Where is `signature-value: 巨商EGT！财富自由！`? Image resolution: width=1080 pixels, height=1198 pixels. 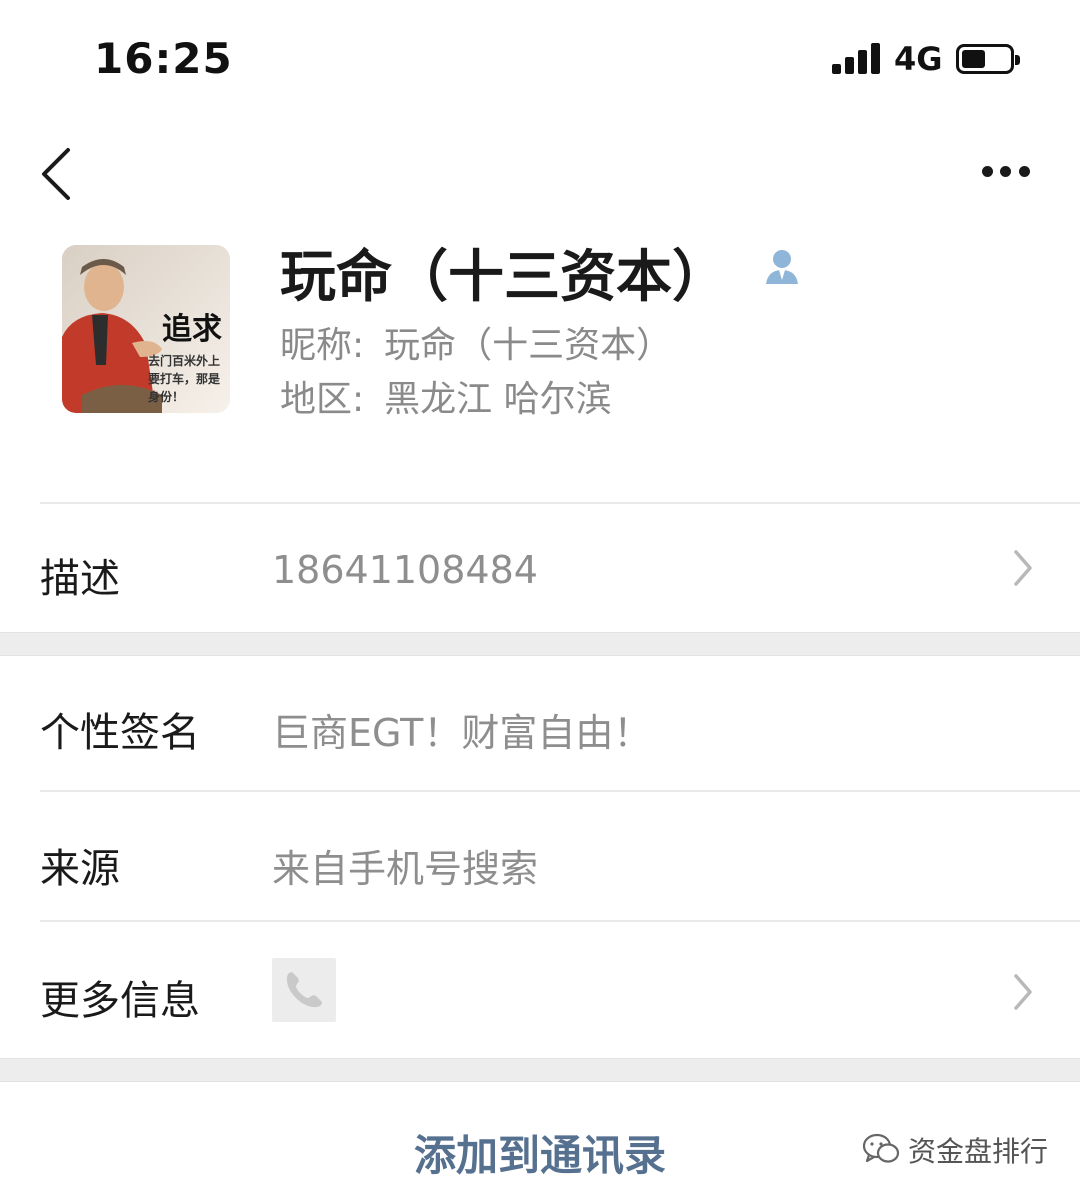
signature-value: 巨商EGT！财富自由！ is located at coordinates (462, 733).